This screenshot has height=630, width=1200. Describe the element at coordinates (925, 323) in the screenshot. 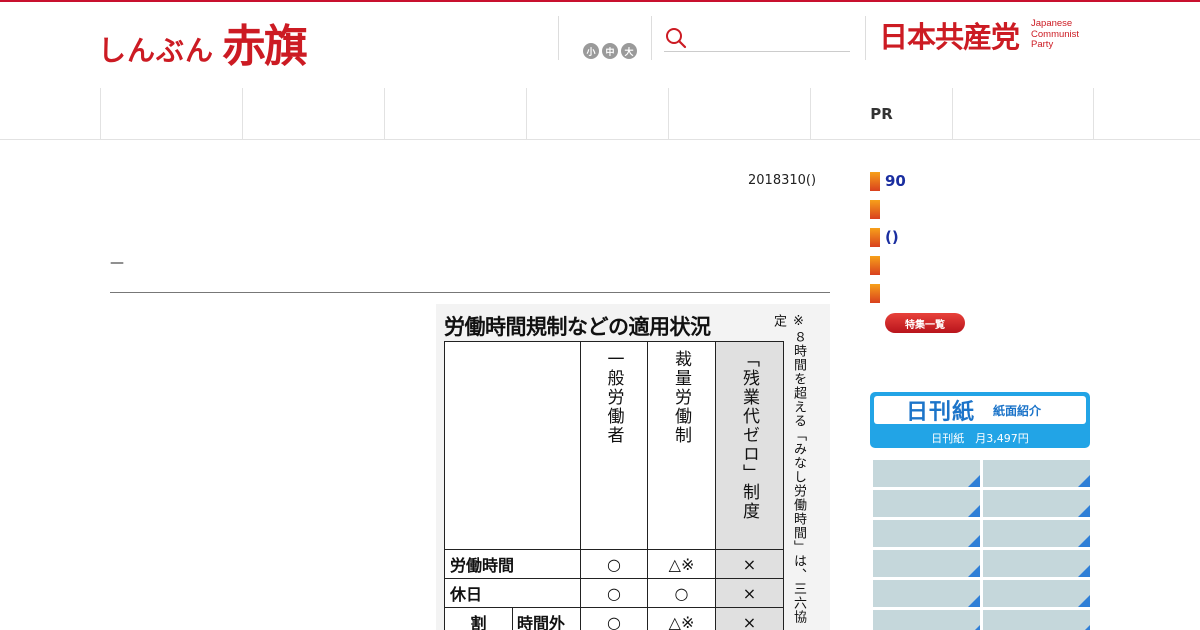

I see `feature-list-button: 特集一覧` at that location.